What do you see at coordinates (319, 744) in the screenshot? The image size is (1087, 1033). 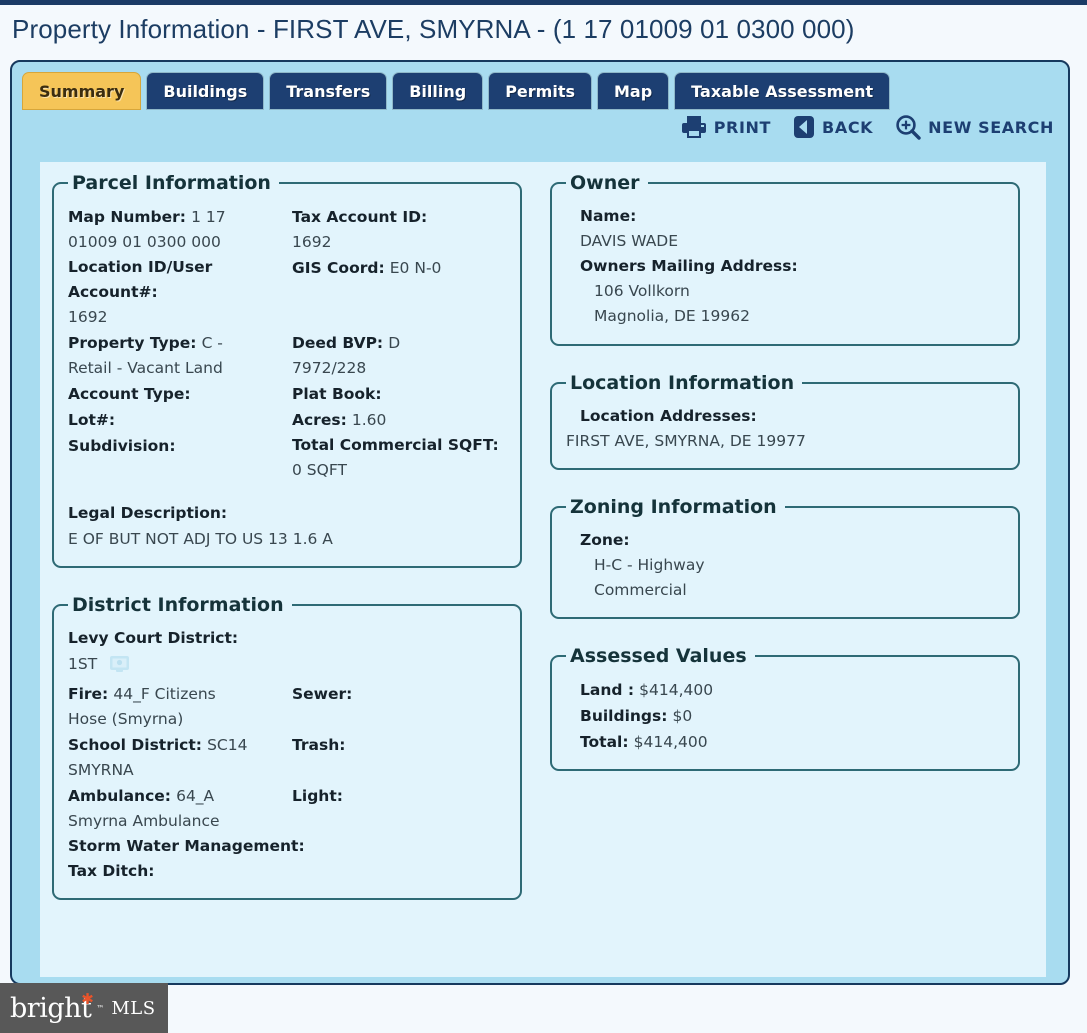 I see `trash-label: Trash:` at bounding box center [319, 744].